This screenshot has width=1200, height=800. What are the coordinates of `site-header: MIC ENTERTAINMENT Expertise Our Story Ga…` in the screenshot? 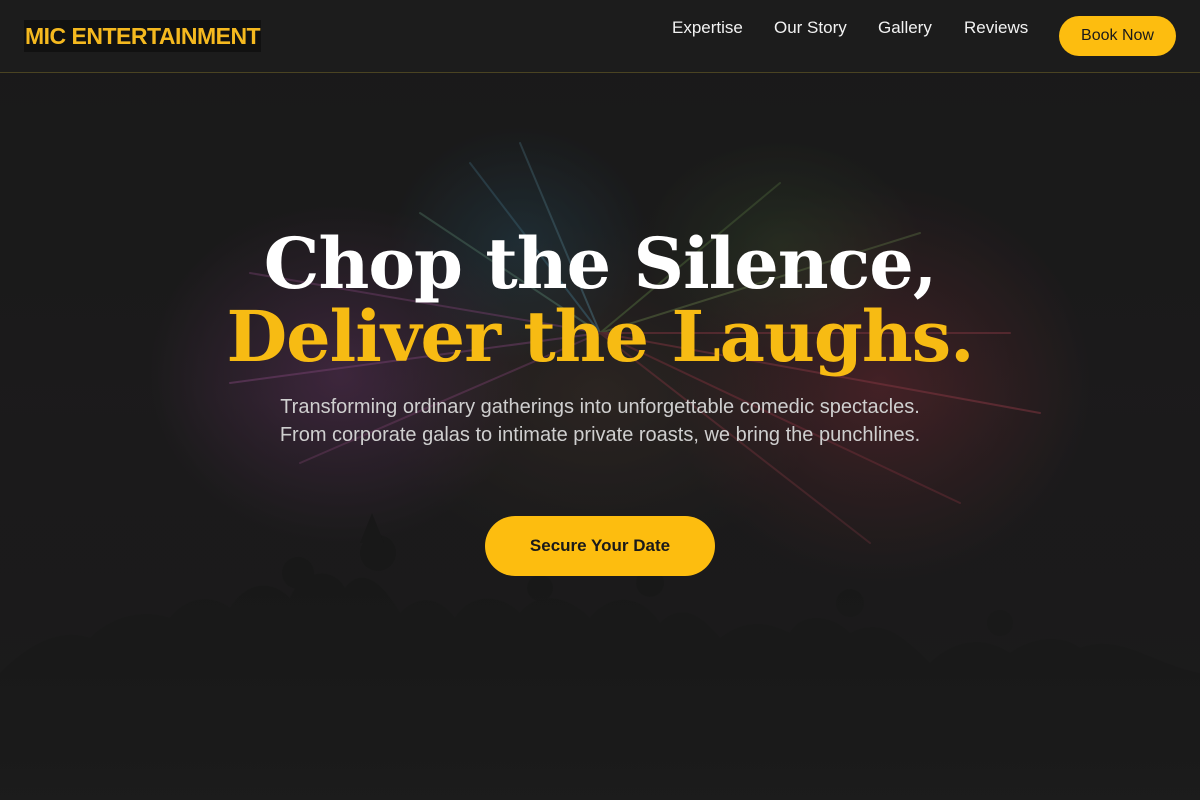 It's located at (600, 36).